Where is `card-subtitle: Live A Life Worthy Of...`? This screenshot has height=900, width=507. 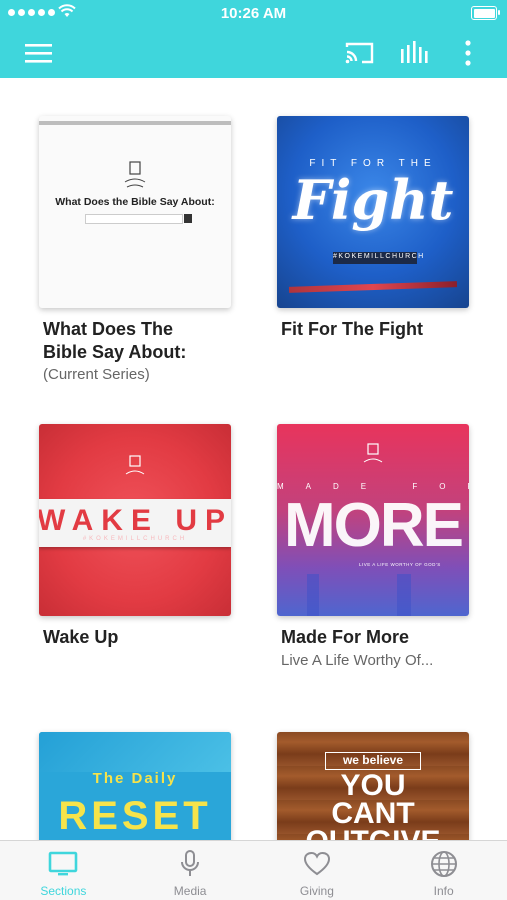
card-subtitle: Live A Life Worthy Of... is located at coordinates (357, 660).